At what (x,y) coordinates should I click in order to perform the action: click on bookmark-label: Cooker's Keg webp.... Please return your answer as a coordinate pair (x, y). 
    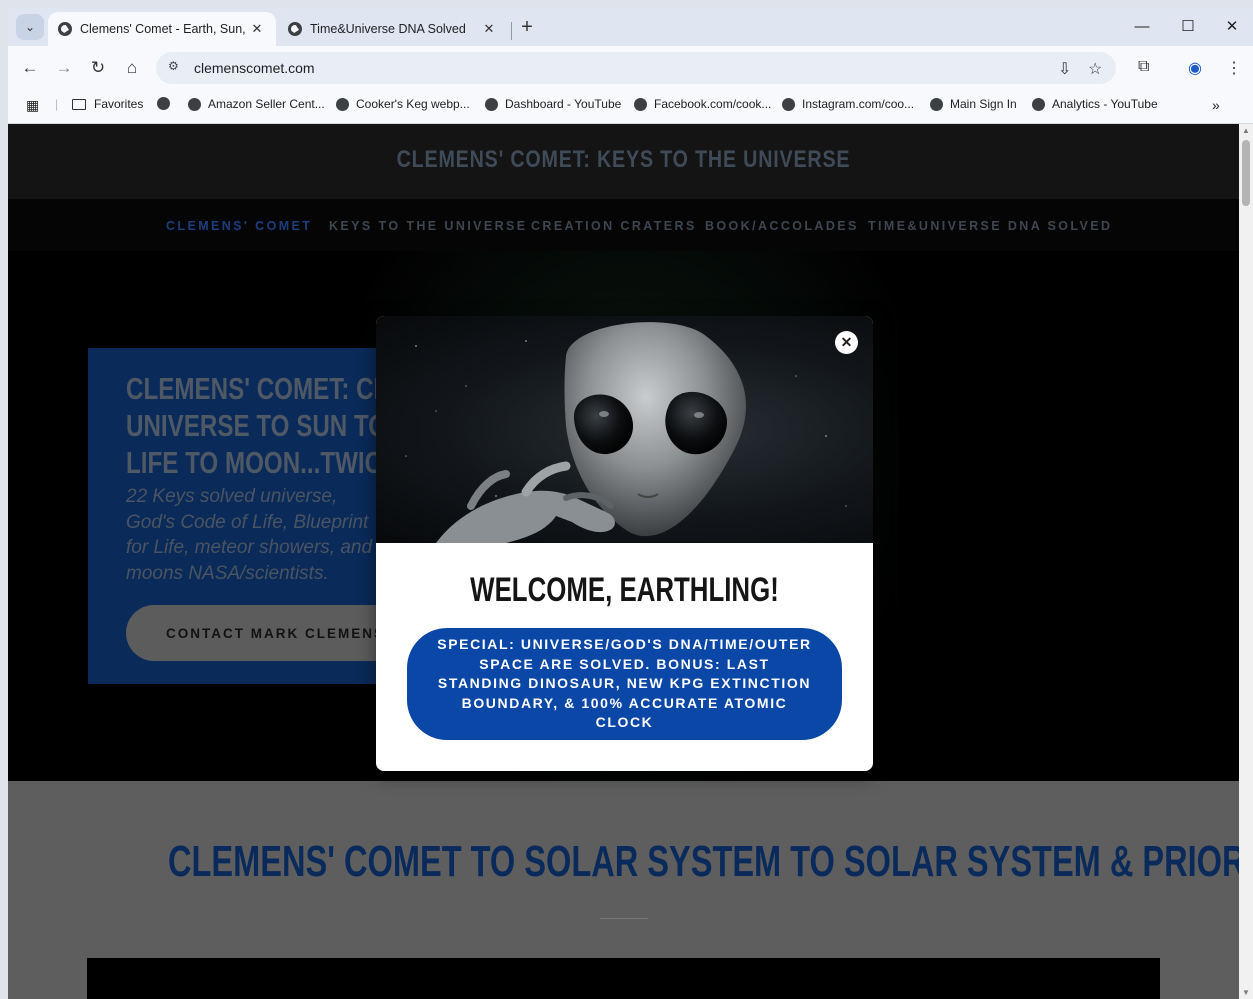
    Looking at the image, I should click on (413, 104).